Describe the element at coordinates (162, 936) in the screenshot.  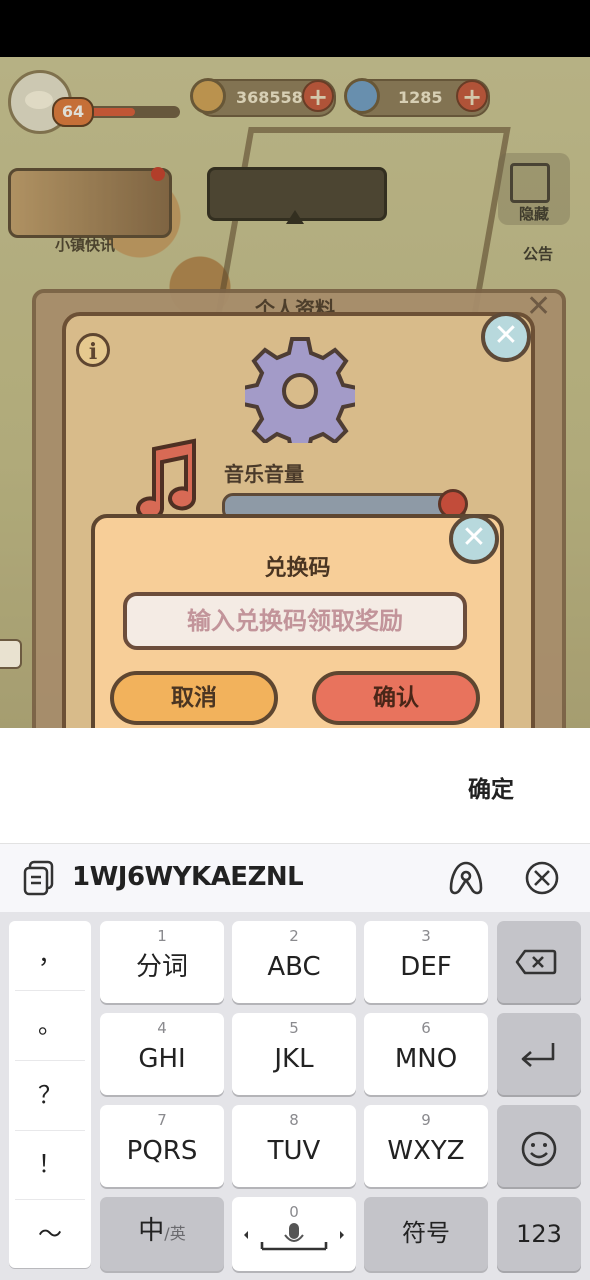
I see `key-number: 1` at that location.